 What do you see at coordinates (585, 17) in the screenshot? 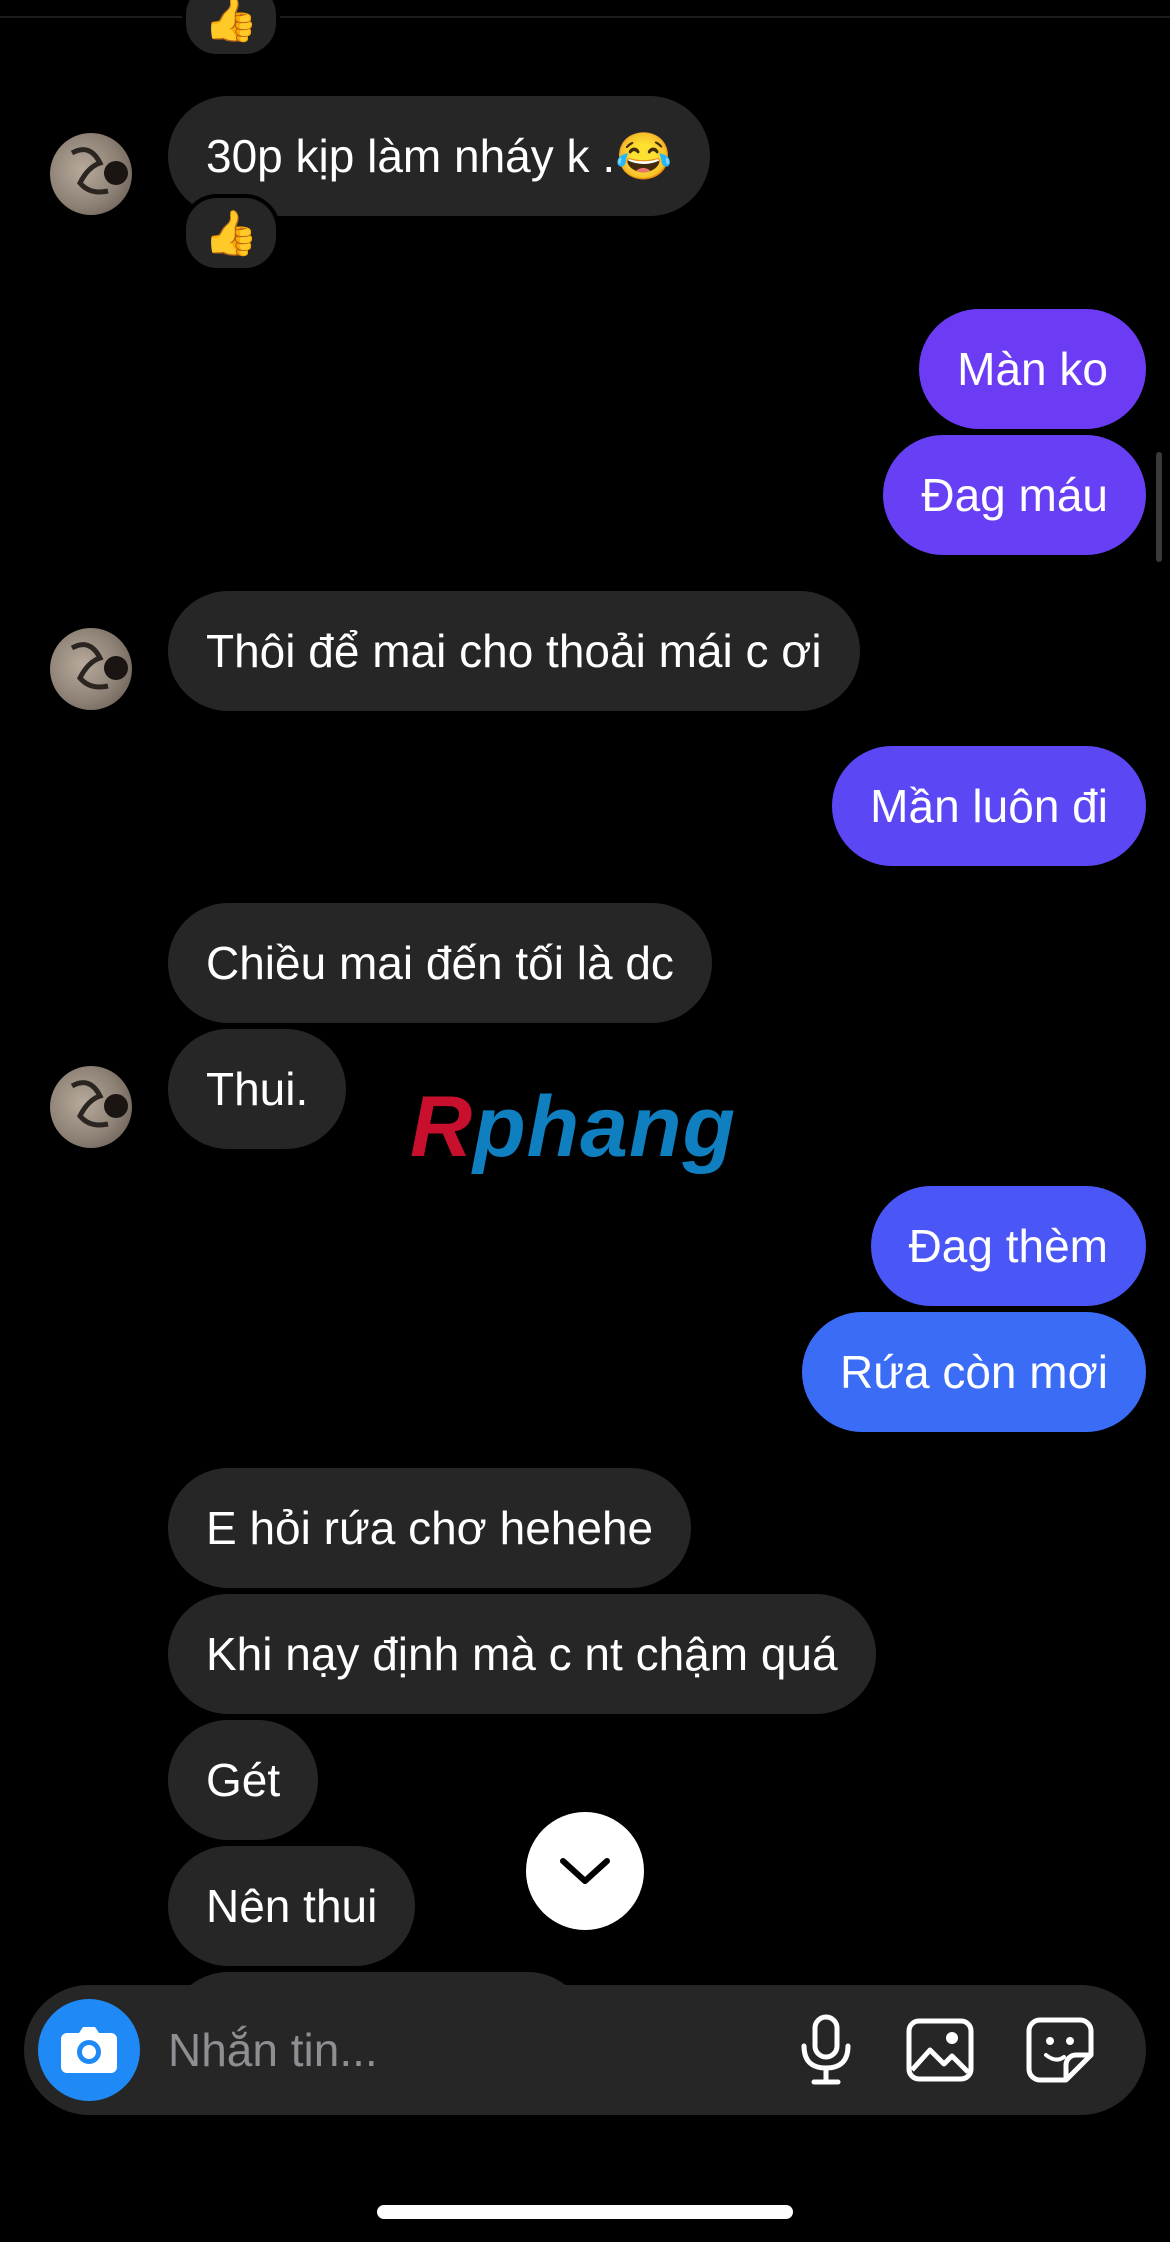
I see `header-divider` at bounding box center [585, 17].